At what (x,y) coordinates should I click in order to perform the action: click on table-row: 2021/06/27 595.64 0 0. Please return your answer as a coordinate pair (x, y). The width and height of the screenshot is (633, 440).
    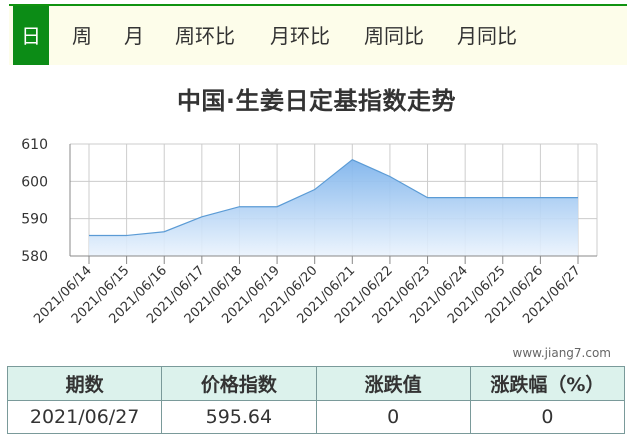
    Looking at the image, I should click on (316, 417).